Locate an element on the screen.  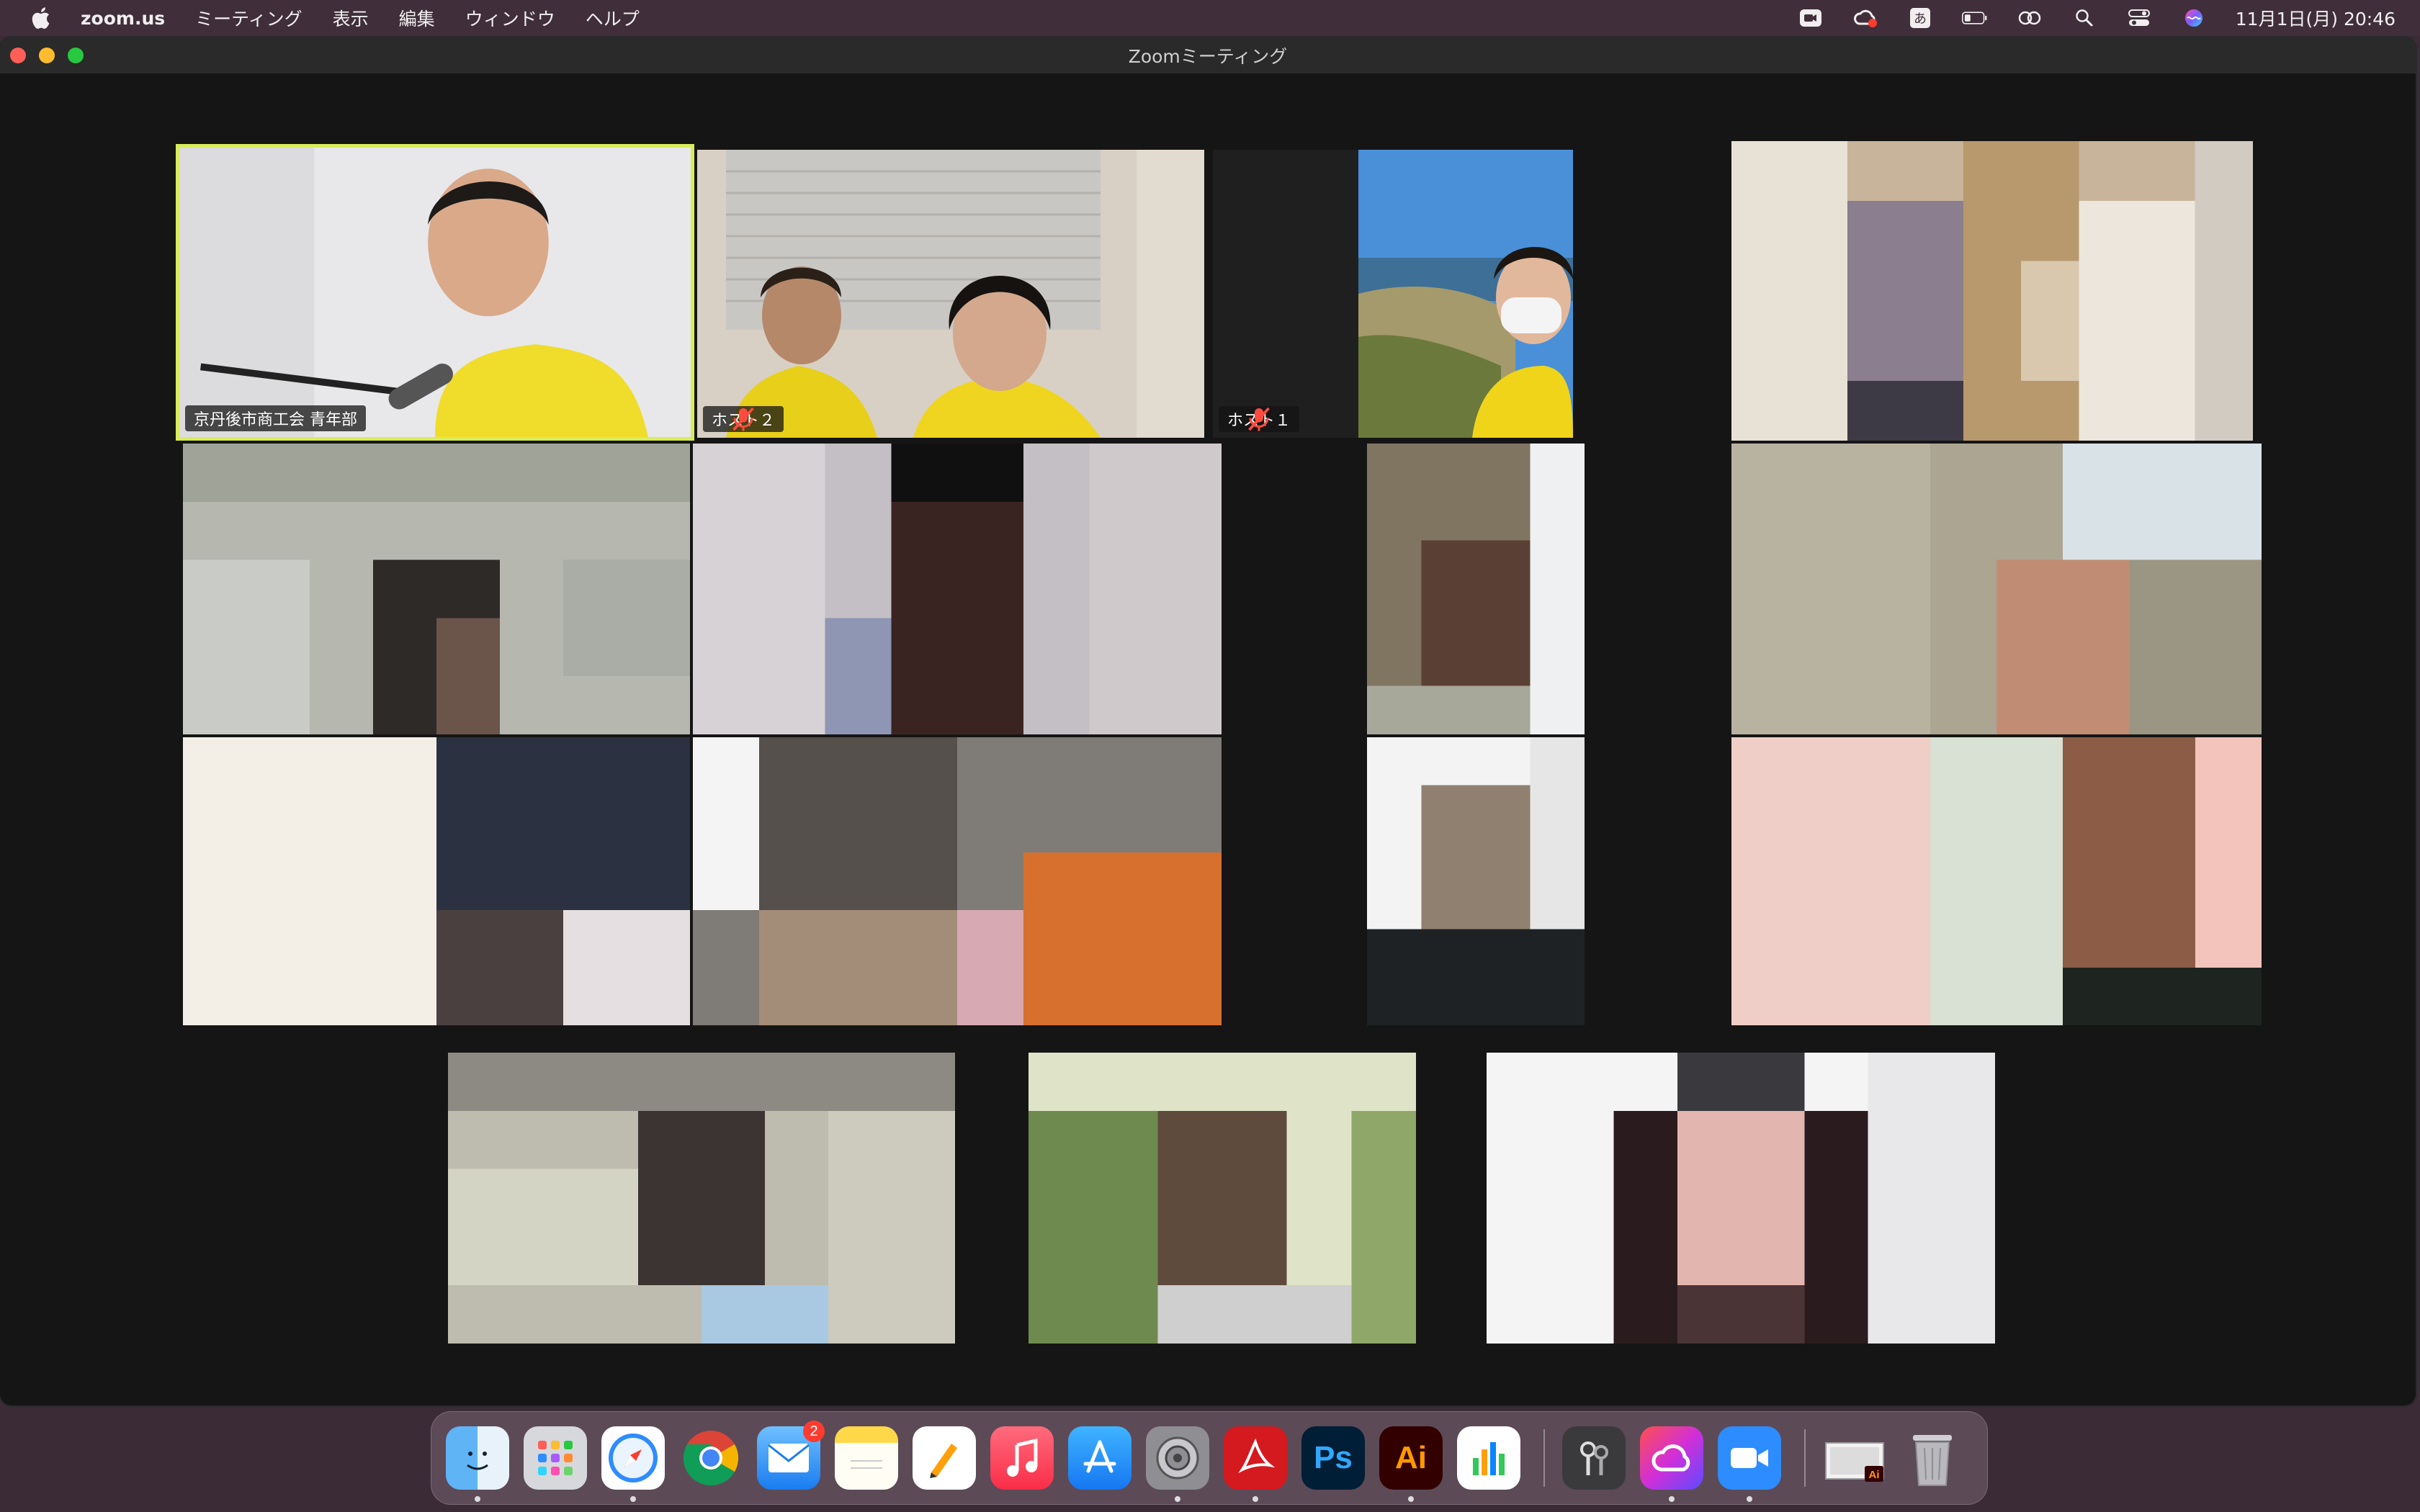
pages-icon is located at coordinates (944, 1458).